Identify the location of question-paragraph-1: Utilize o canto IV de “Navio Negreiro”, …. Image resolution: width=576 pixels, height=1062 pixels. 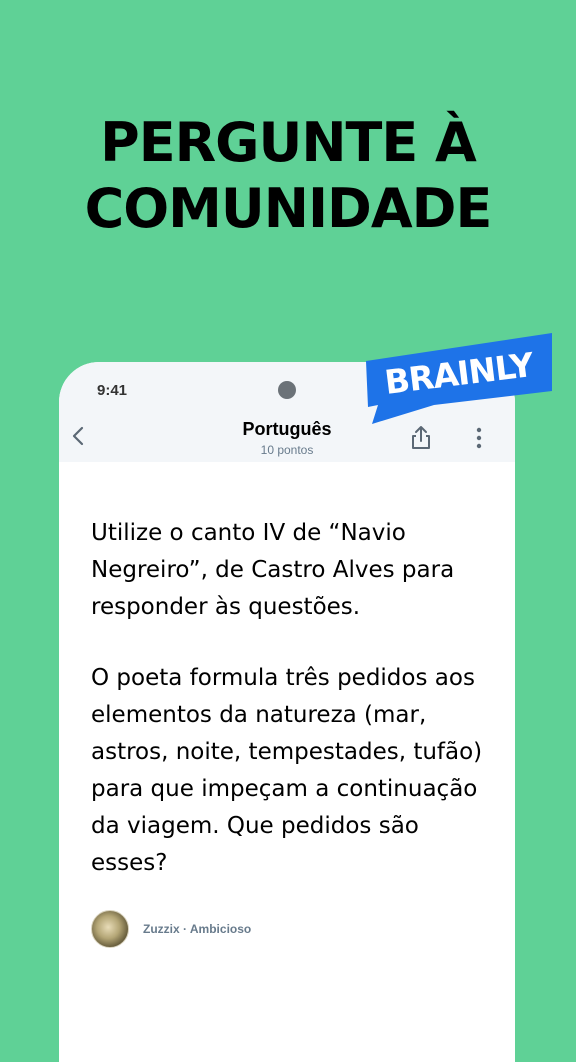
(273, 570).